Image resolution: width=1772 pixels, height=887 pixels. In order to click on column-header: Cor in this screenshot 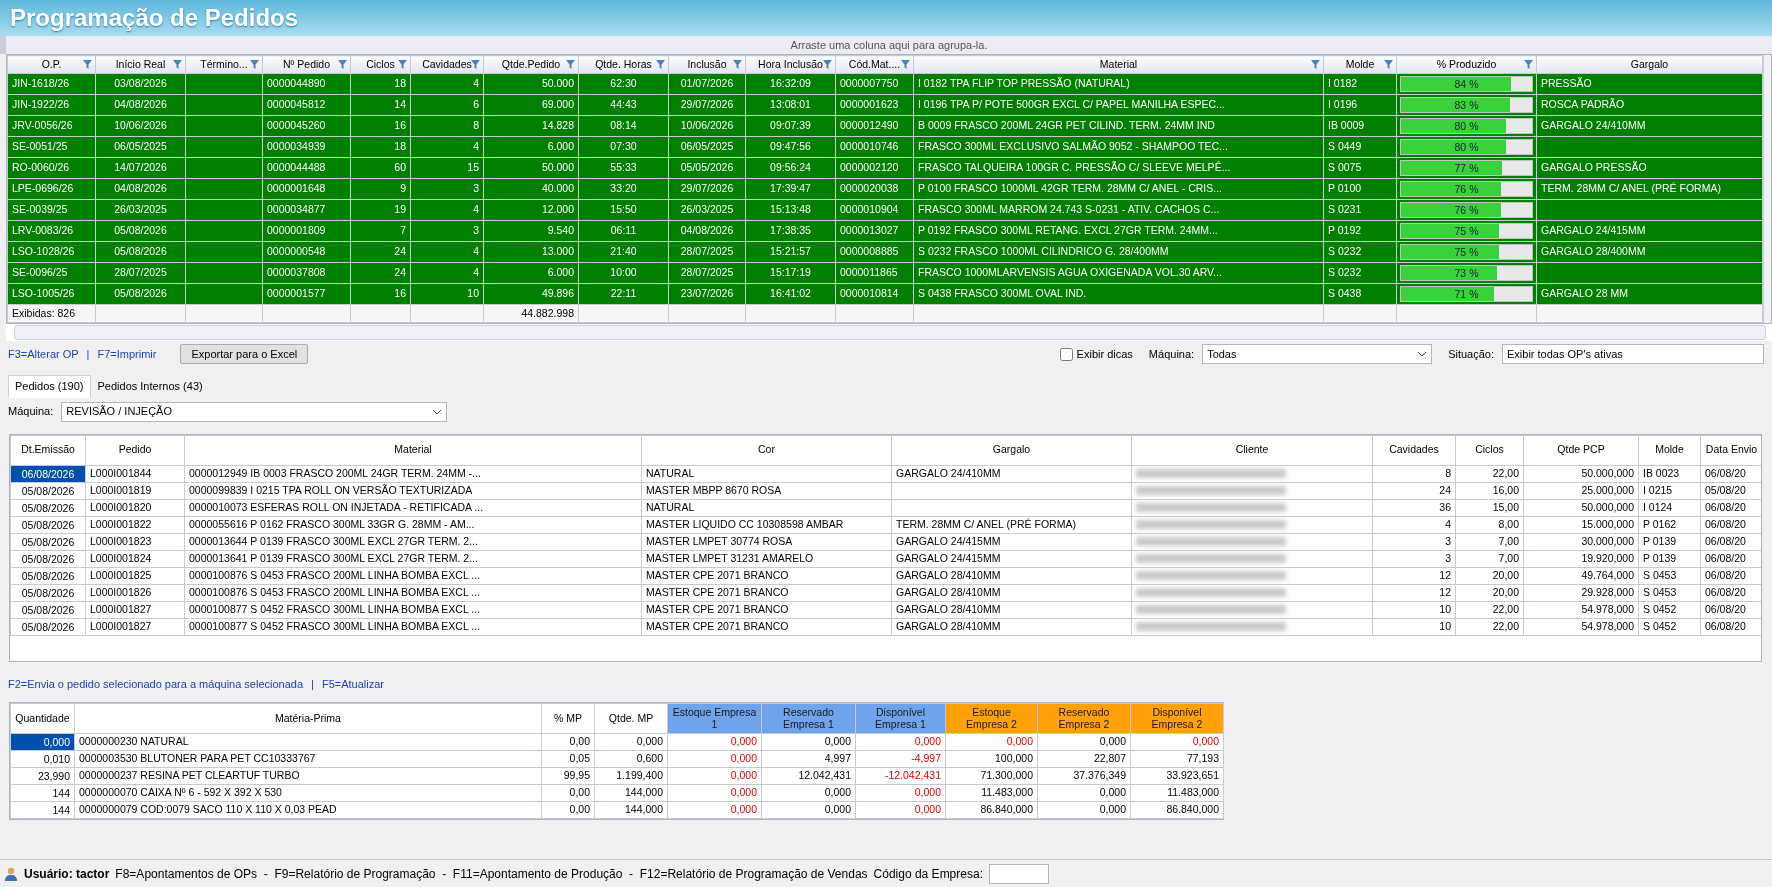, I will do `click(766, 450)`.